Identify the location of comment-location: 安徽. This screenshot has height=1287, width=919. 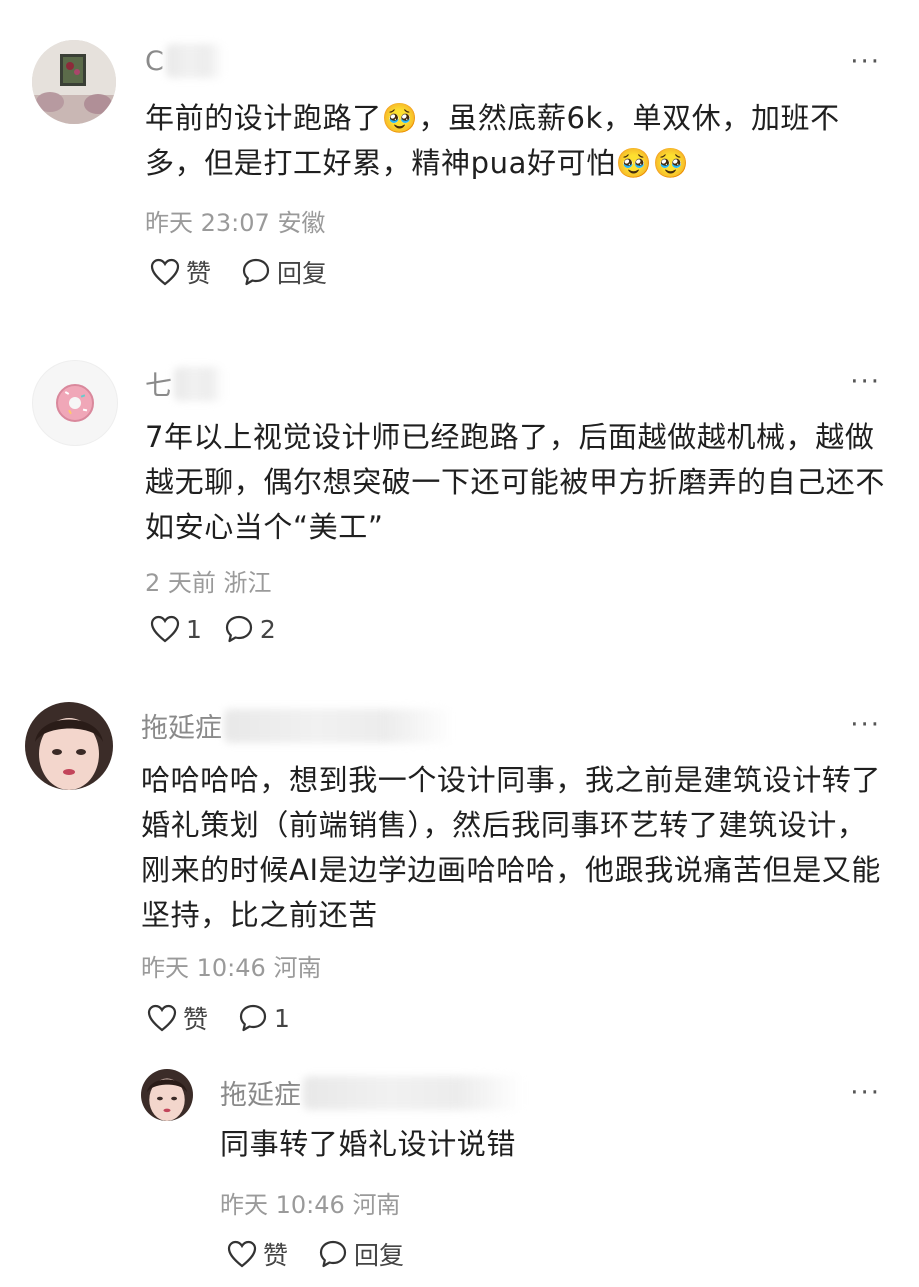
(301, 223).